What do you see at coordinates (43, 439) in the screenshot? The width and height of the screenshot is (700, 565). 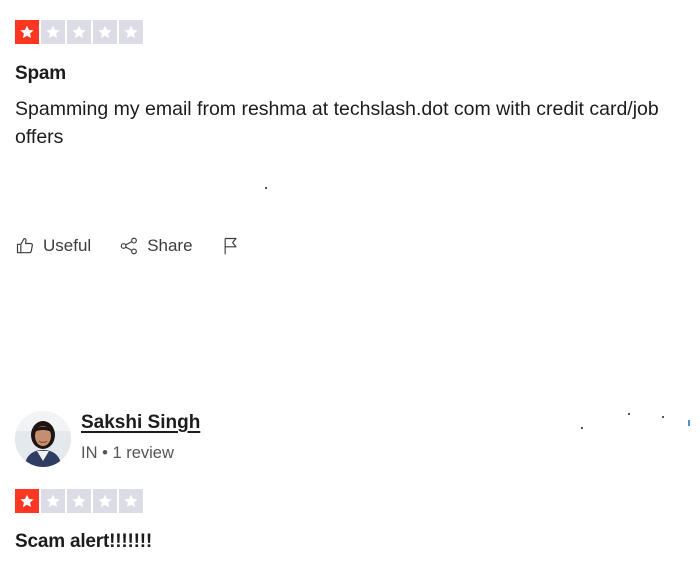 I see `avatar` at bounding box center [43, 439].